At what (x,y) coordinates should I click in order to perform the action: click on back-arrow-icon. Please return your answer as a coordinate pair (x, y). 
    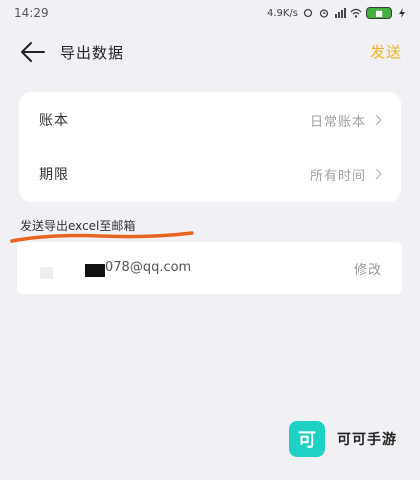
    Looking at the image, I should click on (33, 52).